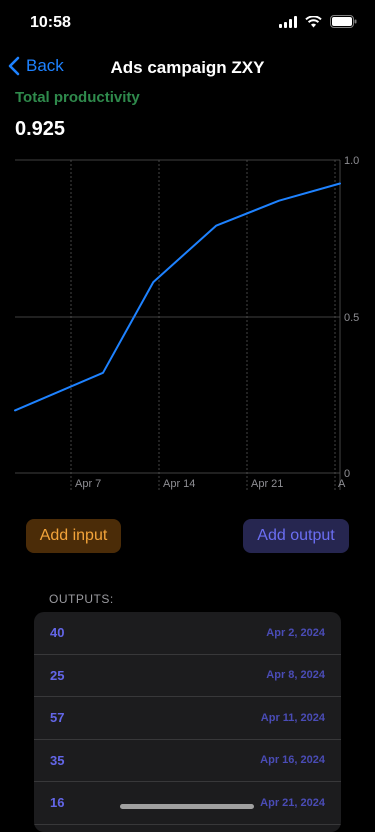  Describe the element at coordinates (57, 675) in the screenshot. I see `output-value: 25` at that location.